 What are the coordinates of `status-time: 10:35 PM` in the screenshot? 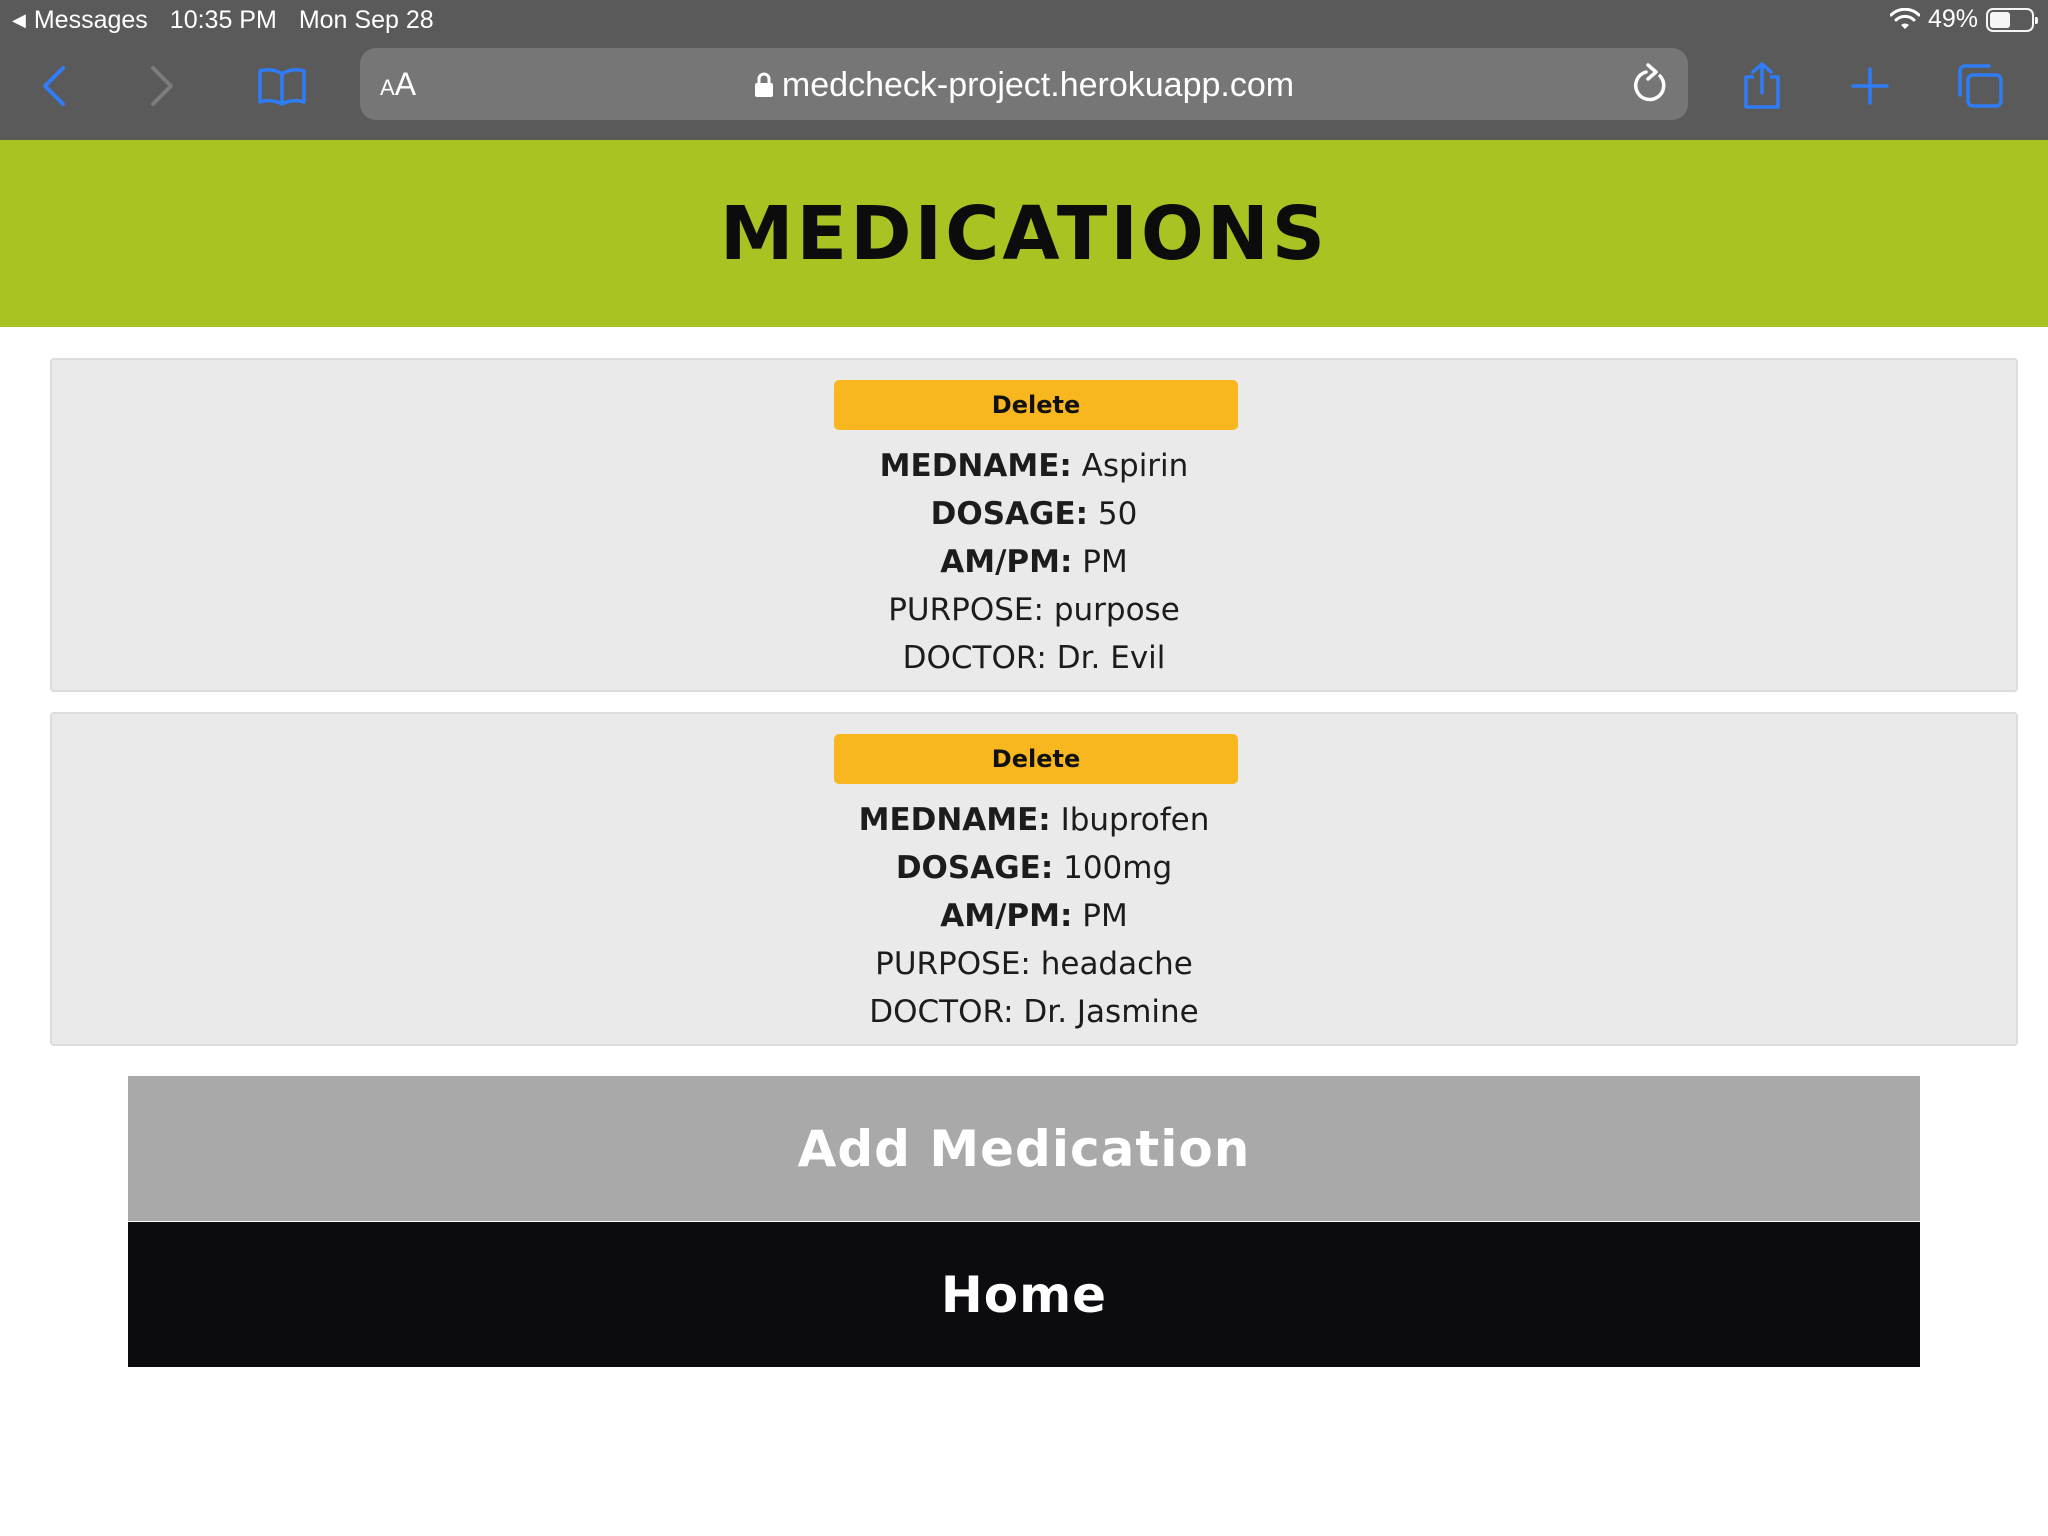 It's located at (223, 20).